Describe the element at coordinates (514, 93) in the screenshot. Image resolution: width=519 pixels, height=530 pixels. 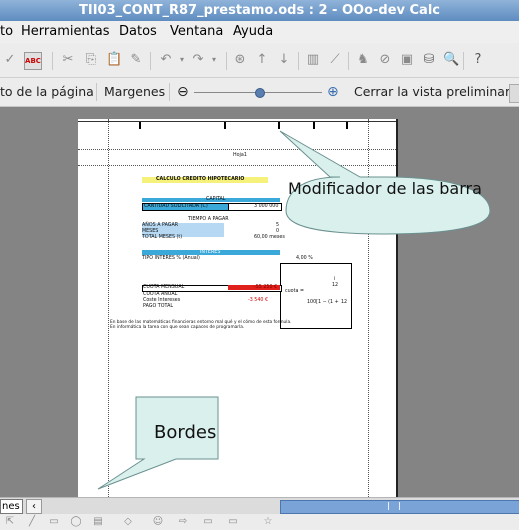
I see `toolbar-overflow-button` at that location.